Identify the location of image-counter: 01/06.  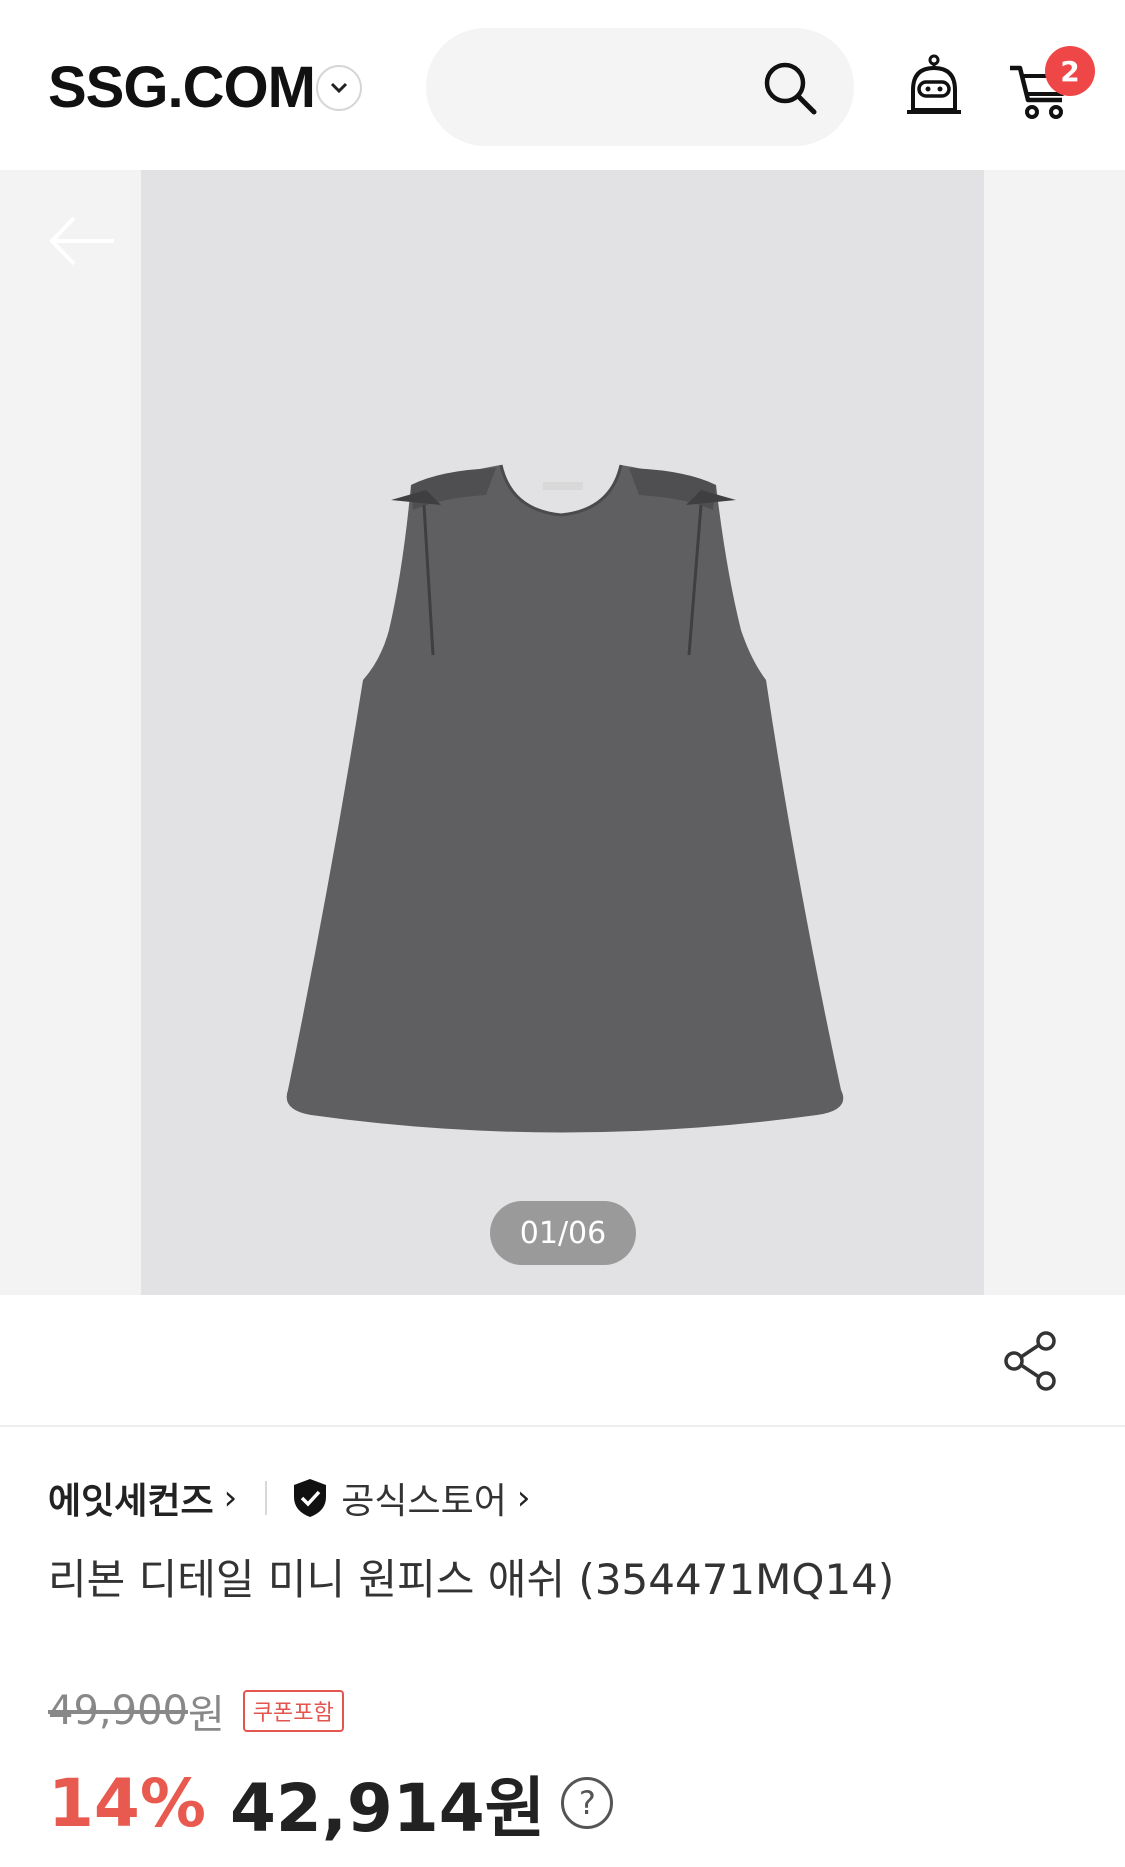
(563, 1233).